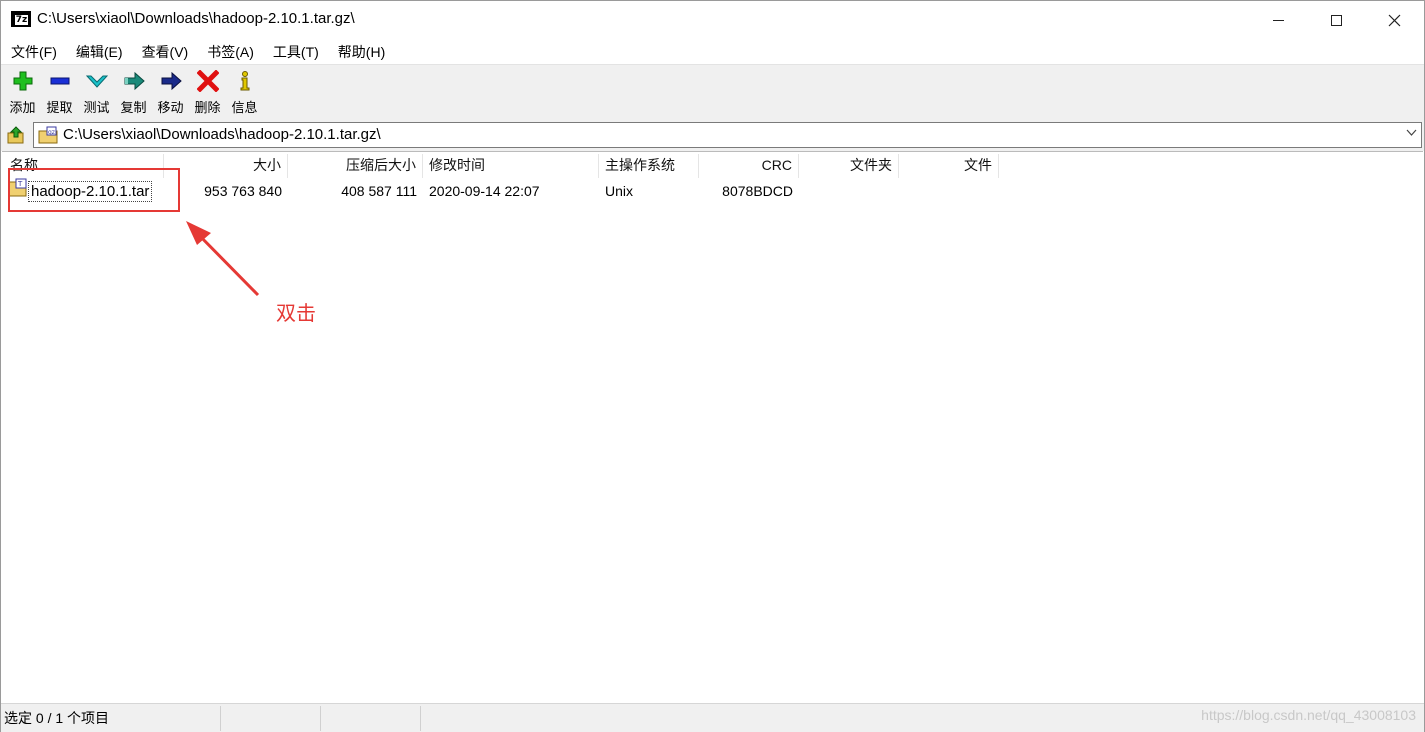 This screenshot has height=732, width=1425. What do you see at coordinates (223, 259) in the screenshot?
I see `annotation-arrow-icon` at bounding box center [223, 259].